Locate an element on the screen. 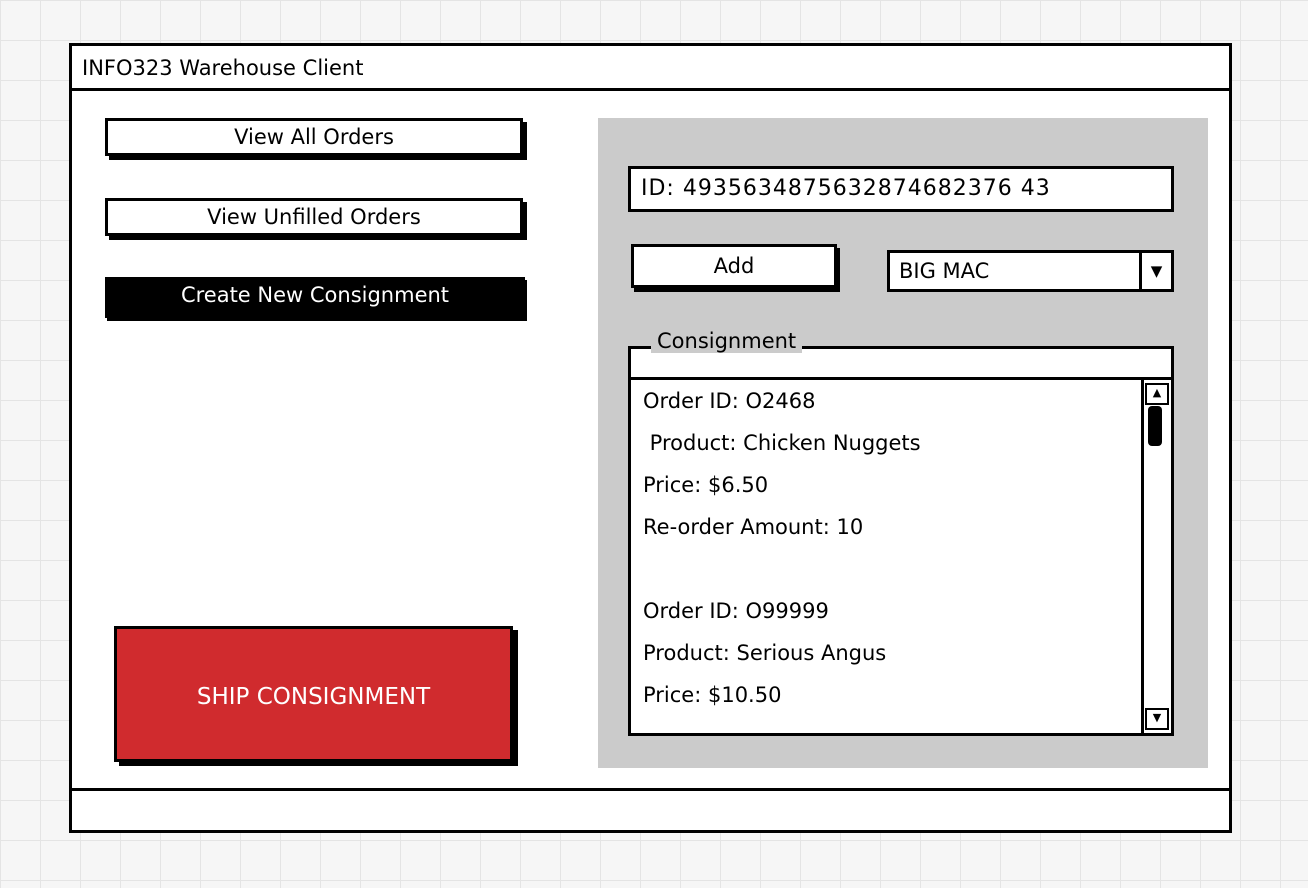  list-item: Price: $6.50 is located at coordinates (706, 485).